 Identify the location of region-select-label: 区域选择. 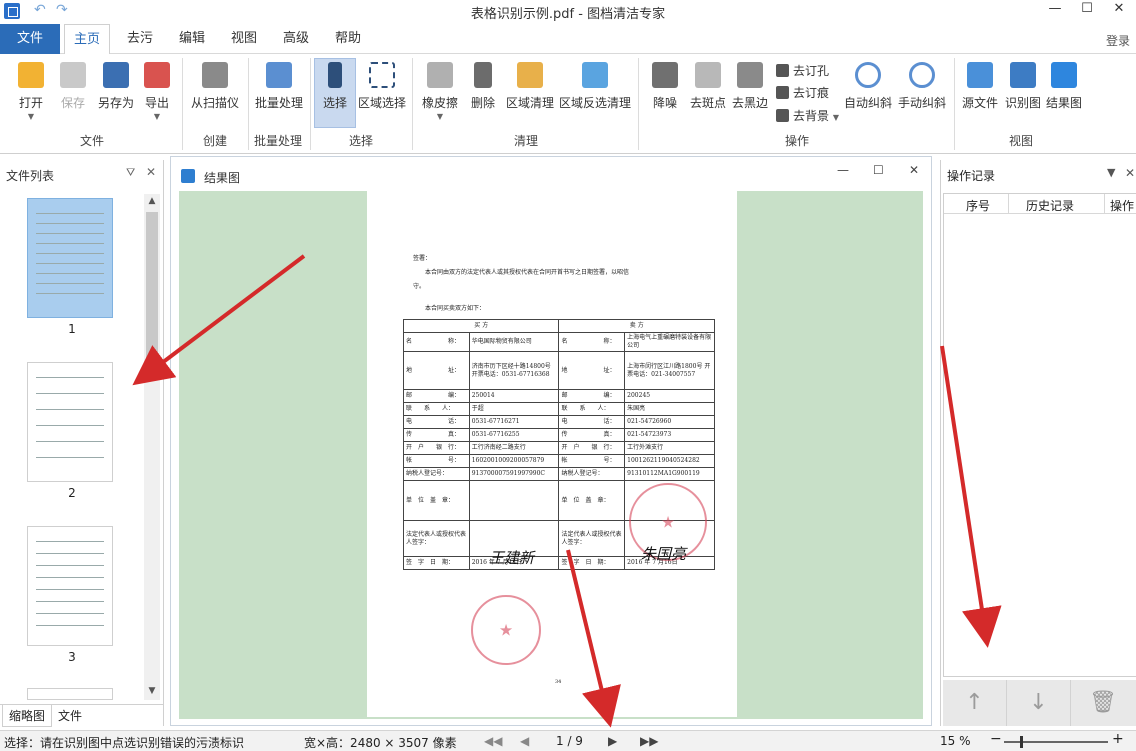
(382, 103).